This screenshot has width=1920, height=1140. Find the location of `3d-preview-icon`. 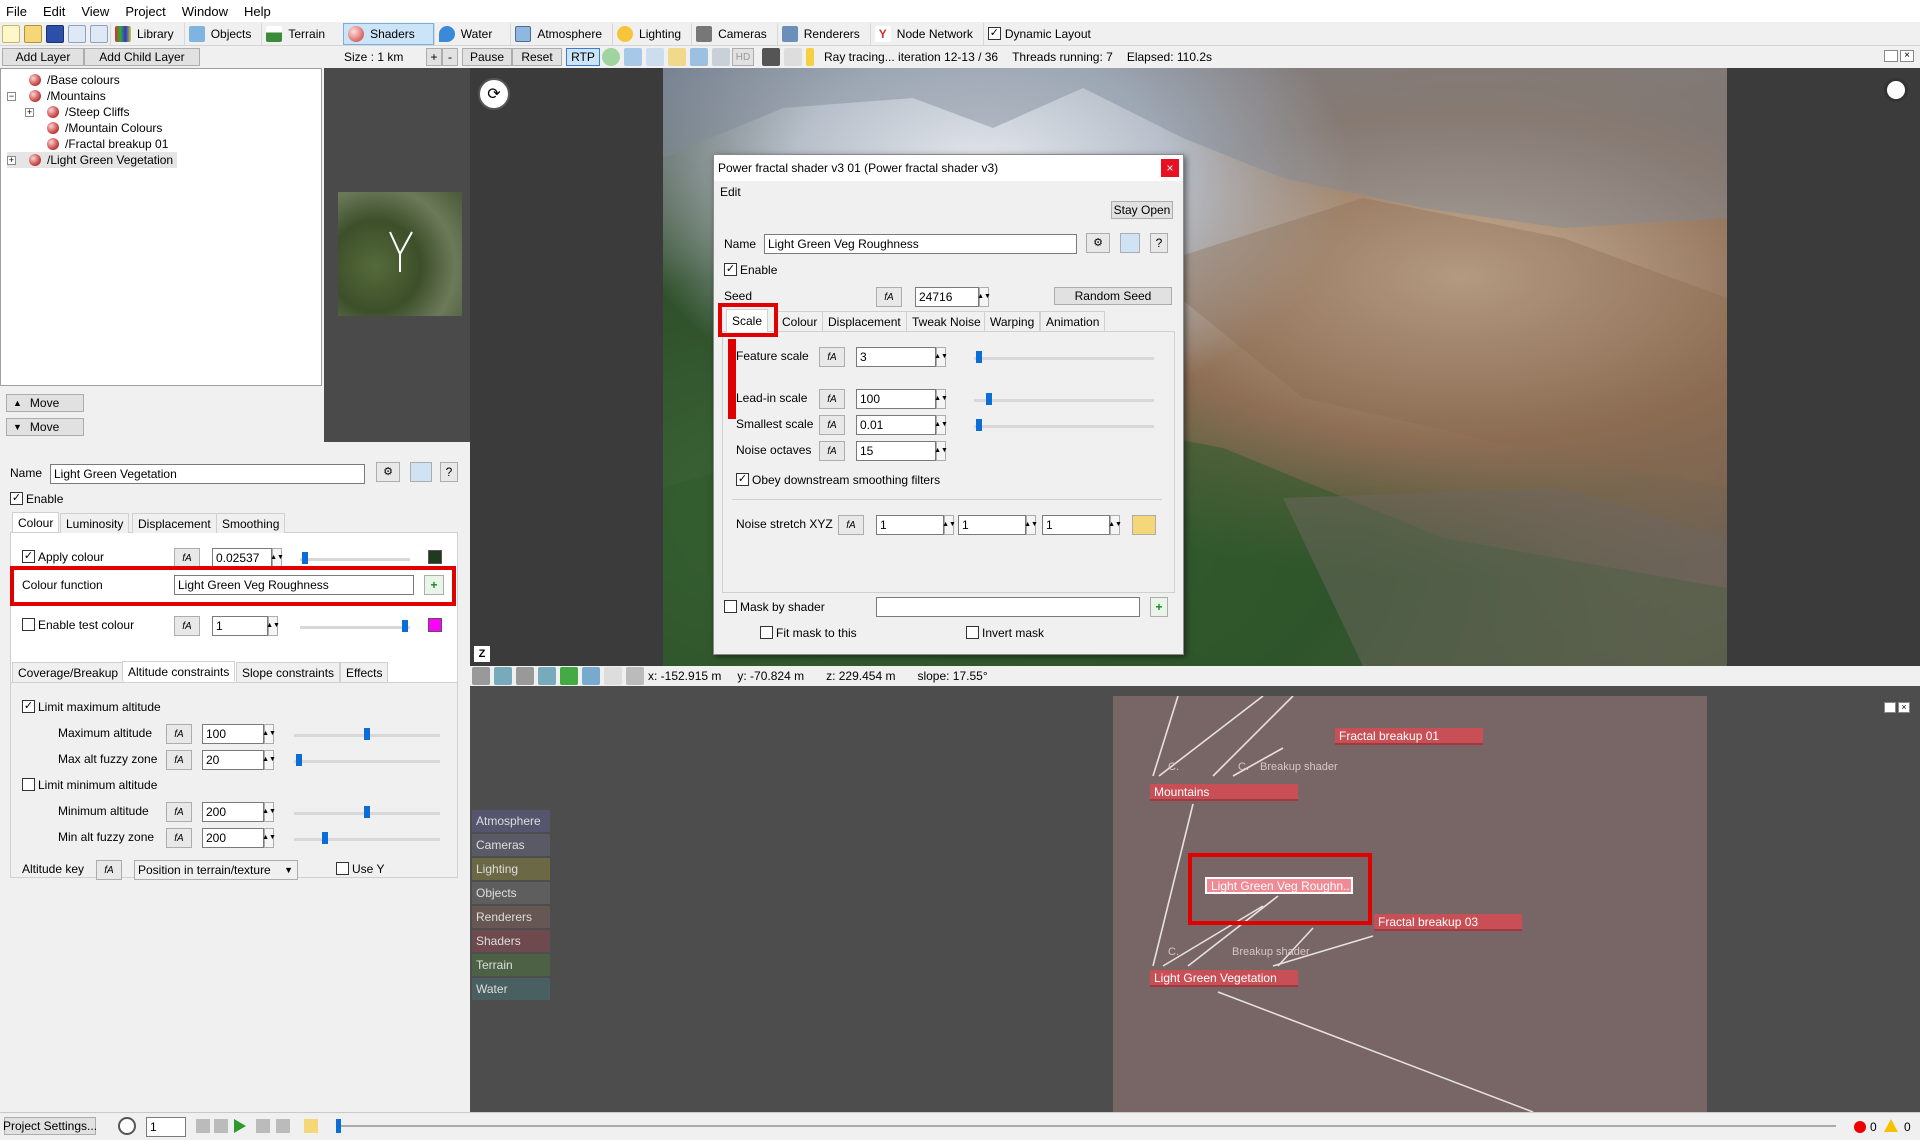

3d-preview-icon is located at coordinates (99, 33).